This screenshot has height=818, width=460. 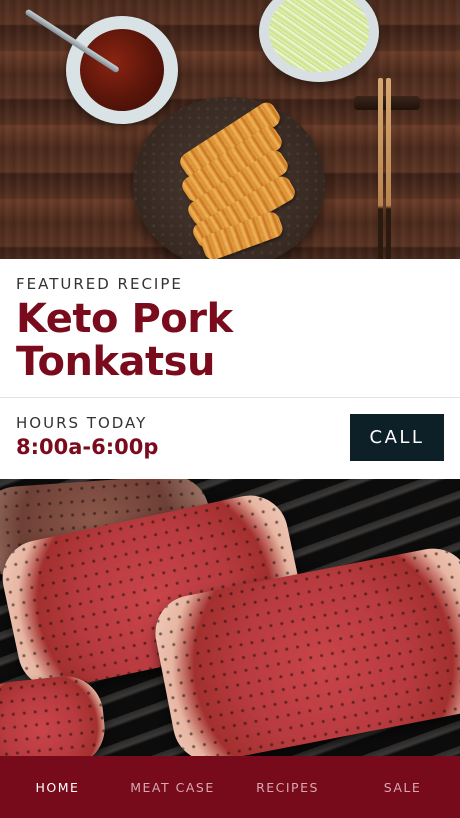 I want to click on hours-section: HOURS TODAY 8:00a-6:00p CALL, so click(x=230, y=439).